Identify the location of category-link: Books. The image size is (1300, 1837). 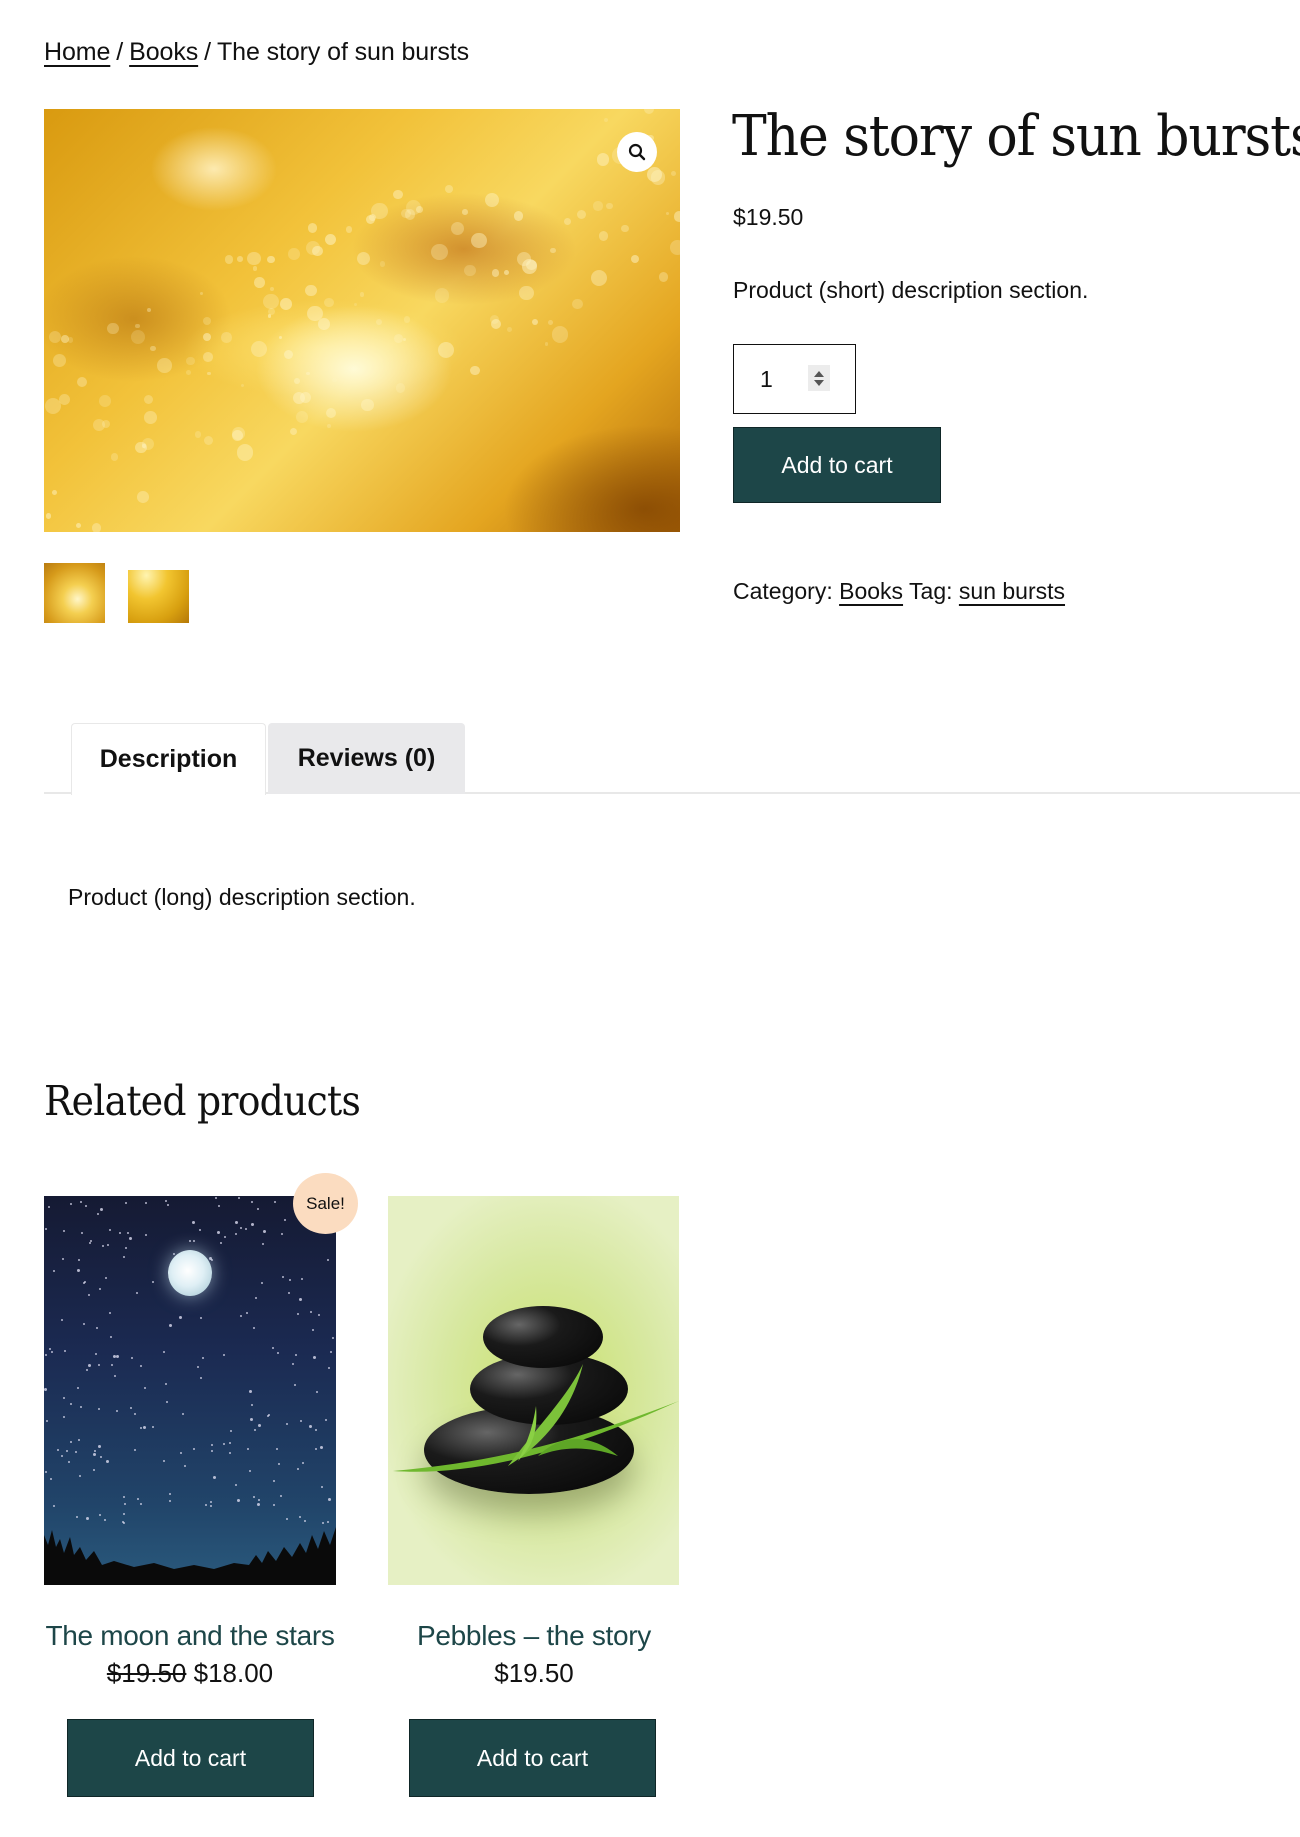
(871, 591).